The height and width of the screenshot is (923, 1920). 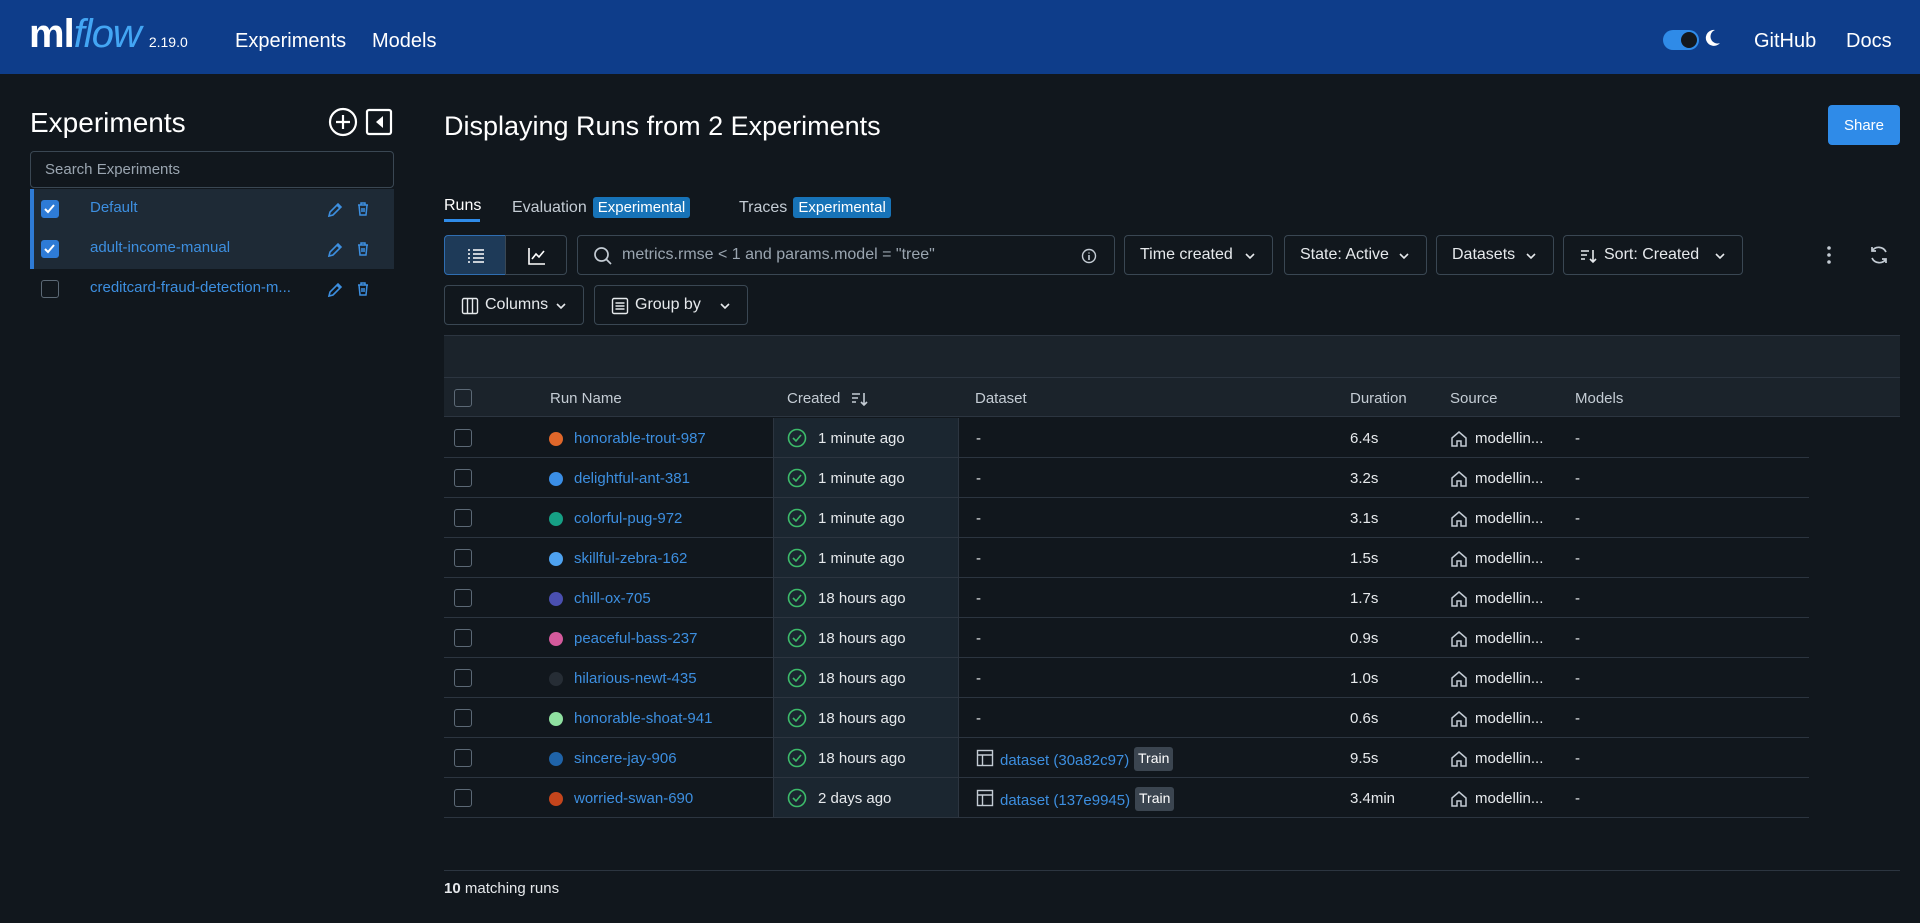 What do you see at coordinates (379, 122) in the screenshot?
I see `collapse-sidebar-button` at bounding box center [379, 122].